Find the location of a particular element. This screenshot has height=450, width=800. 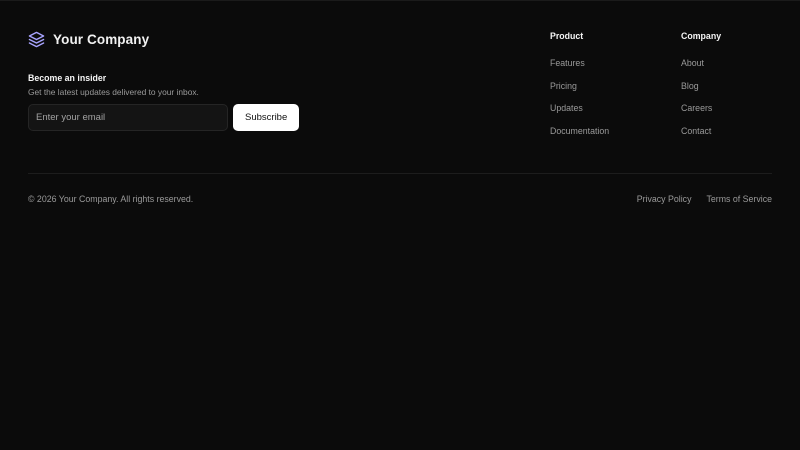

list-item: Features is located at coordinates (579, 64).